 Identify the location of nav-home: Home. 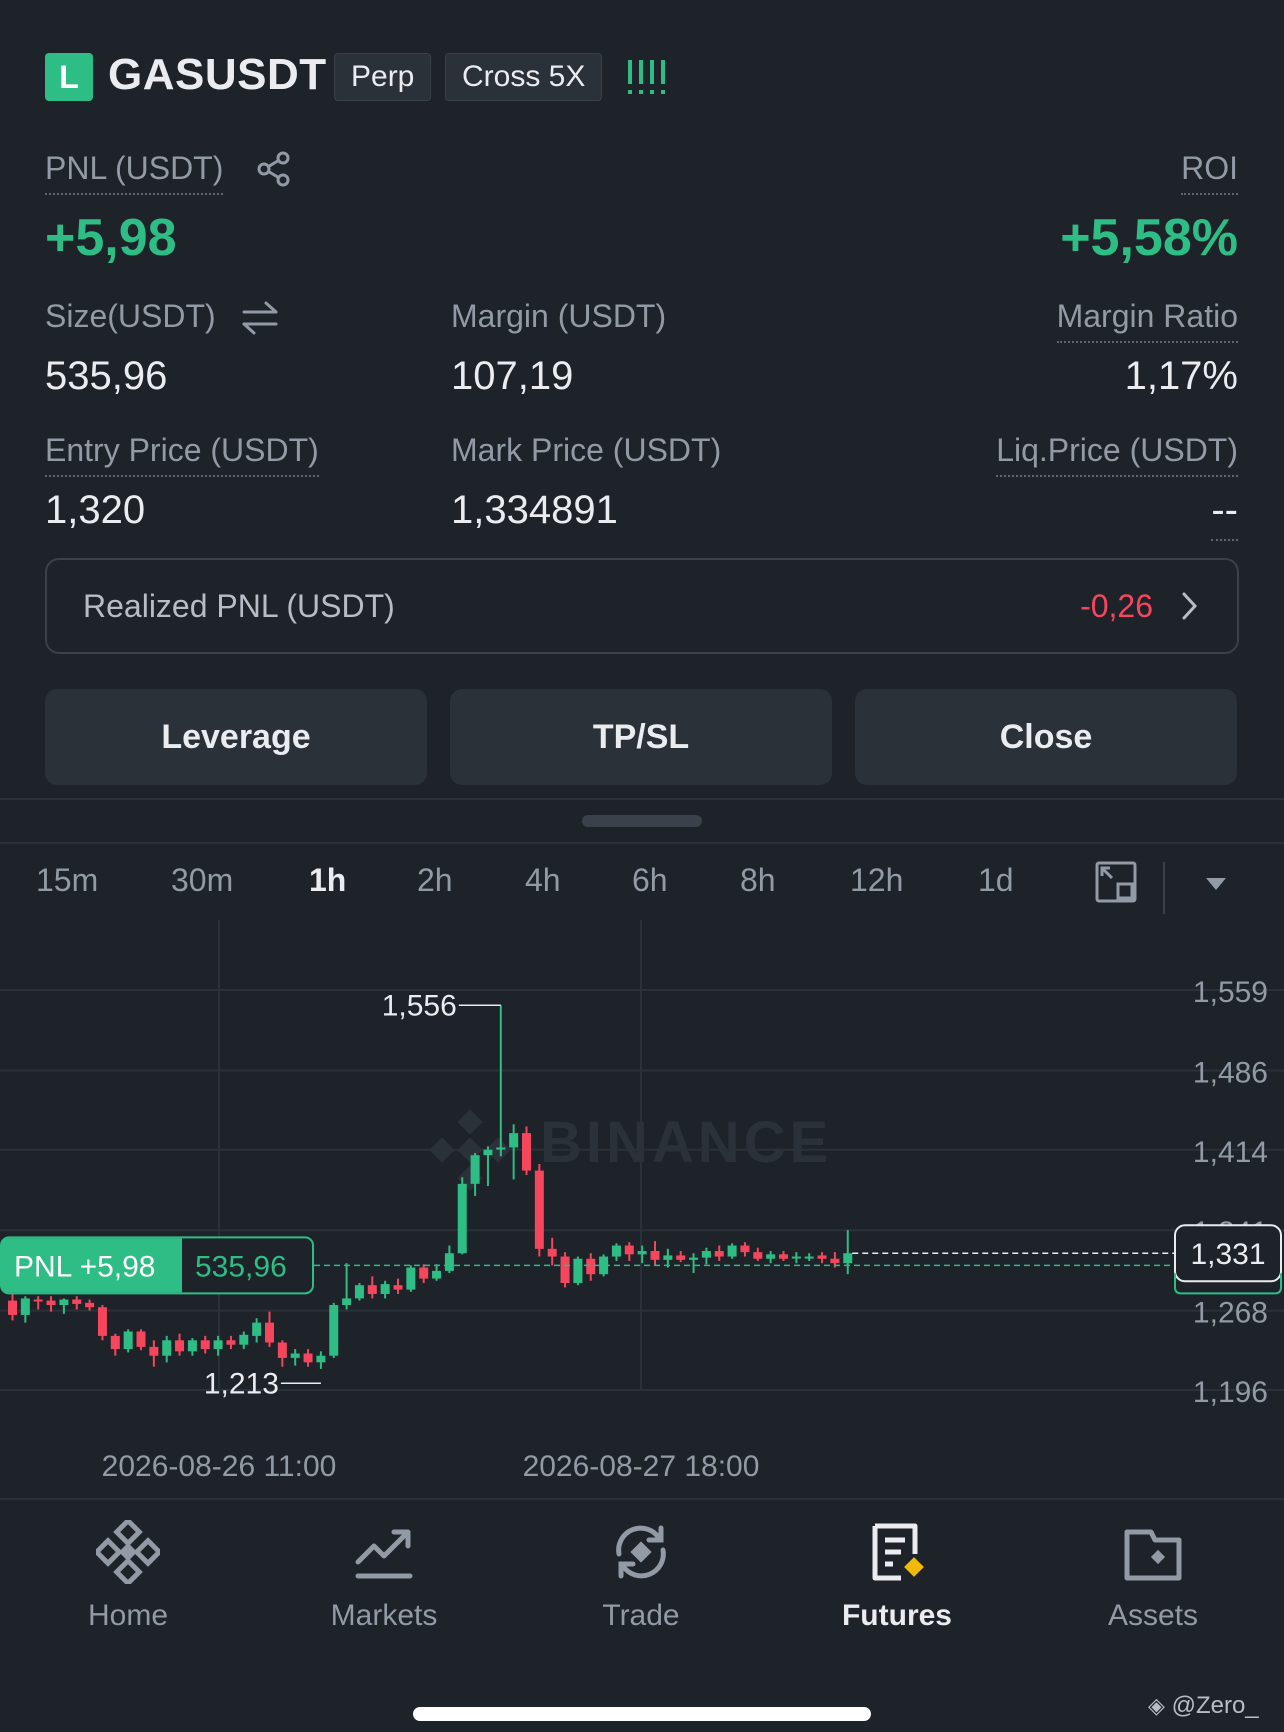
(128, 1575).